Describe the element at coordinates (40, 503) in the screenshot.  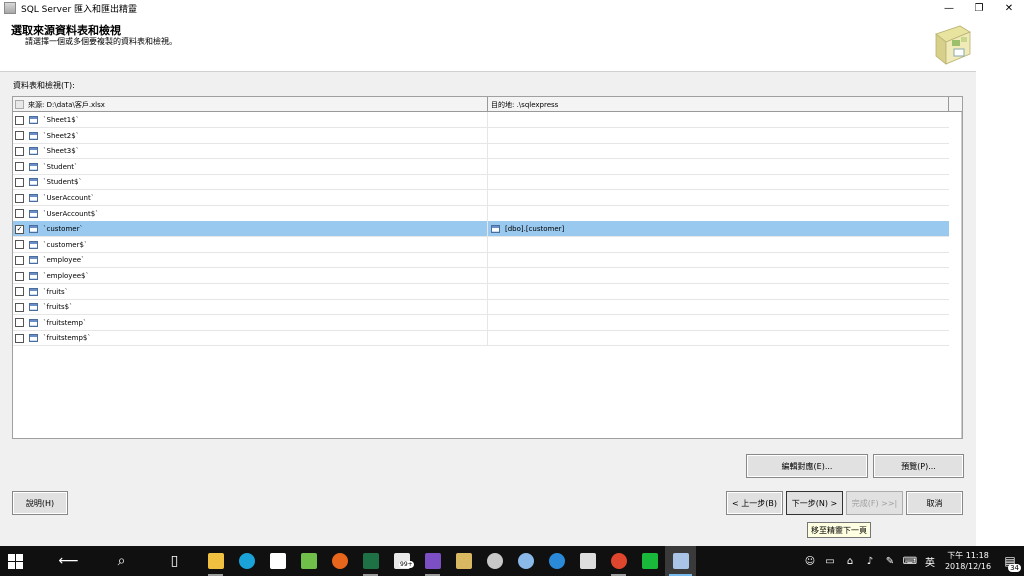
I see `help-button: 說明(H)` at that location.